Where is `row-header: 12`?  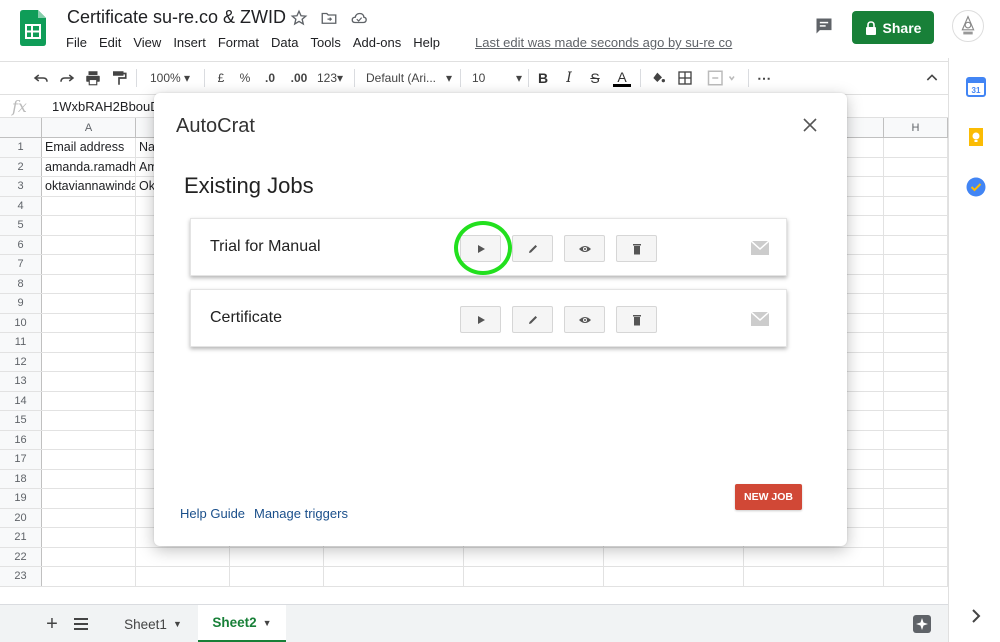 row-header: 12 is located at coordinates (21, 361).